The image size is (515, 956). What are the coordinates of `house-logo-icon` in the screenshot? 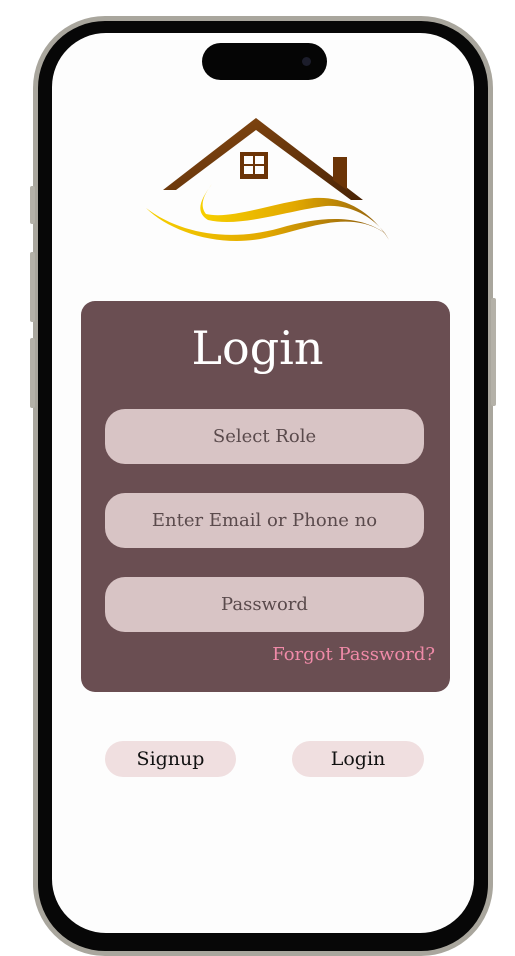 It's located at (267, 180).